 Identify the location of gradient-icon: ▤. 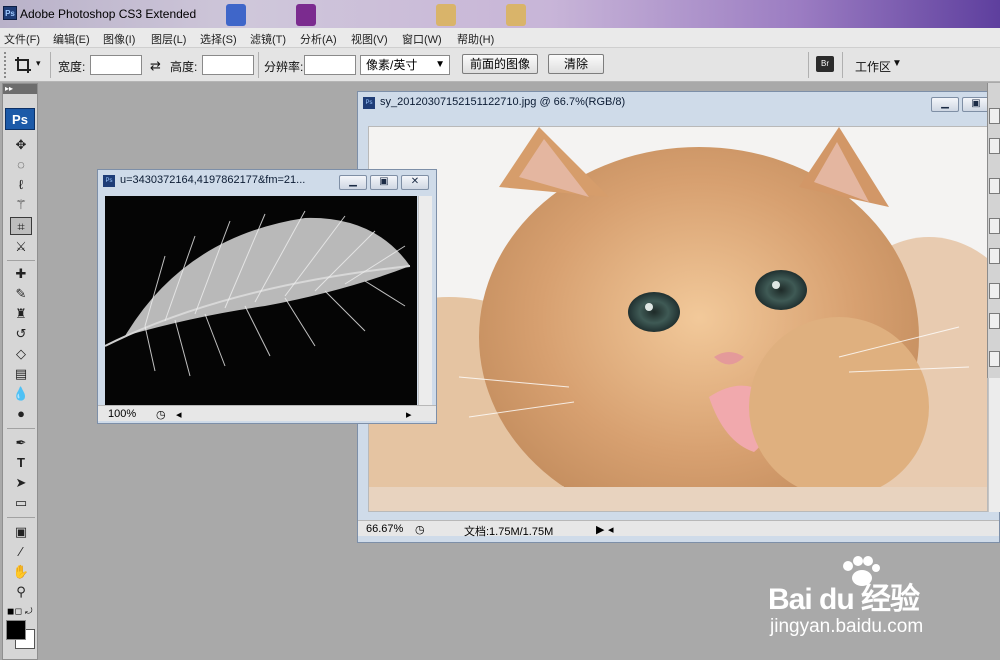
(21, 374).